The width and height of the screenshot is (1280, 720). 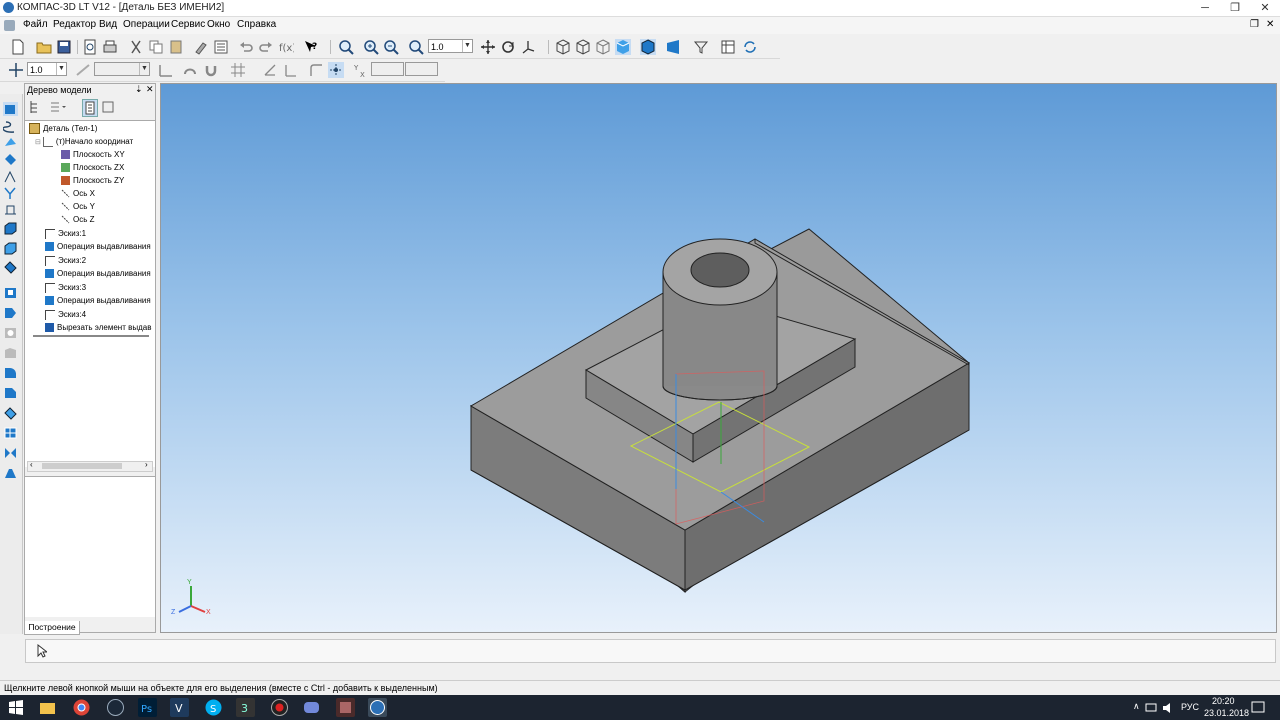 I want to click on properties-bar, so click(x=650, y=651).